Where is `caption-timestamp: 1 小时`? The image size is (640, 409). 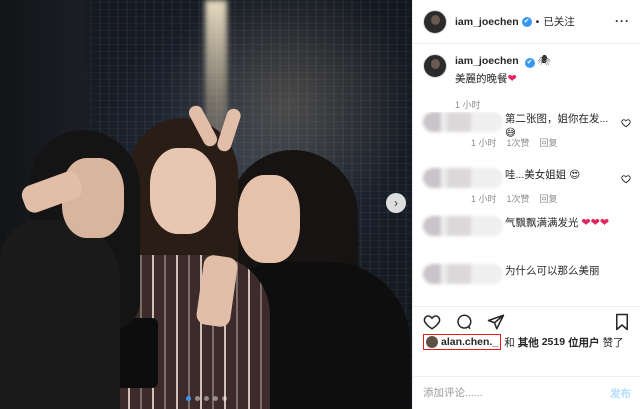 caption-timestamp: 1 小时 is located at coordinates (503, 104).